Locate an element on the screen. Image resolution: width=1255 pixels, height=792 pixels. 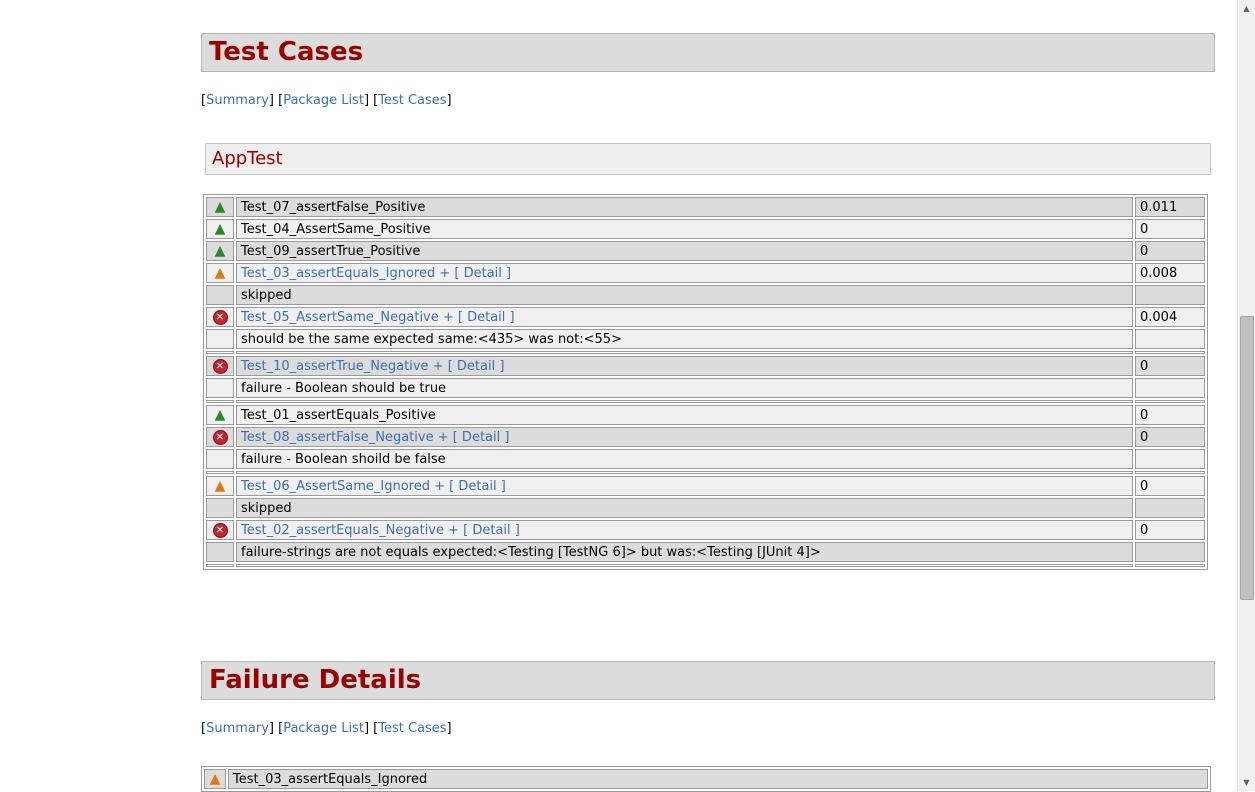
test-name-cell: Test_10_assertTrue_Negative + [ Detail ] is located at coordinates (684, 366).